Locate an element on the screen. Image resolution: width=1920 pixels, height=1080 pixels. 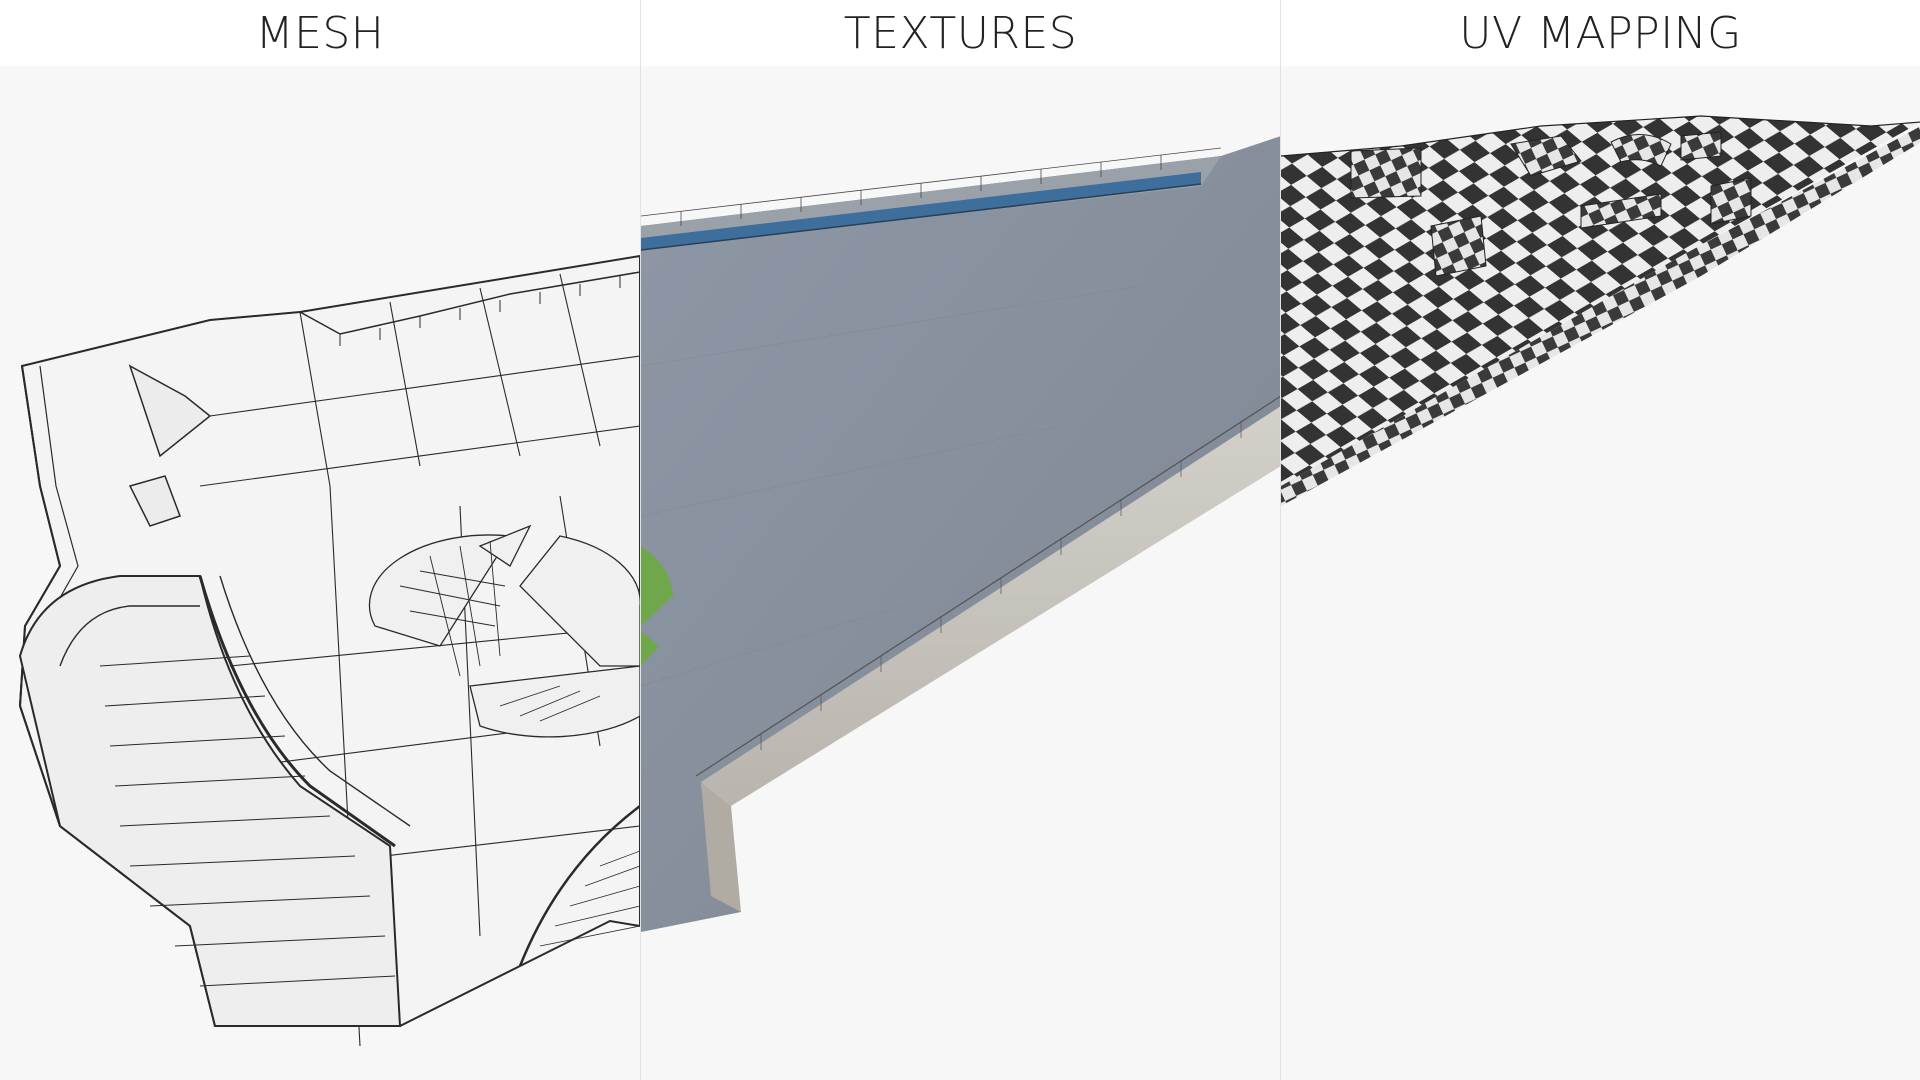
panel-header-textures: TEXTURES is located at coordinates (960, 33).